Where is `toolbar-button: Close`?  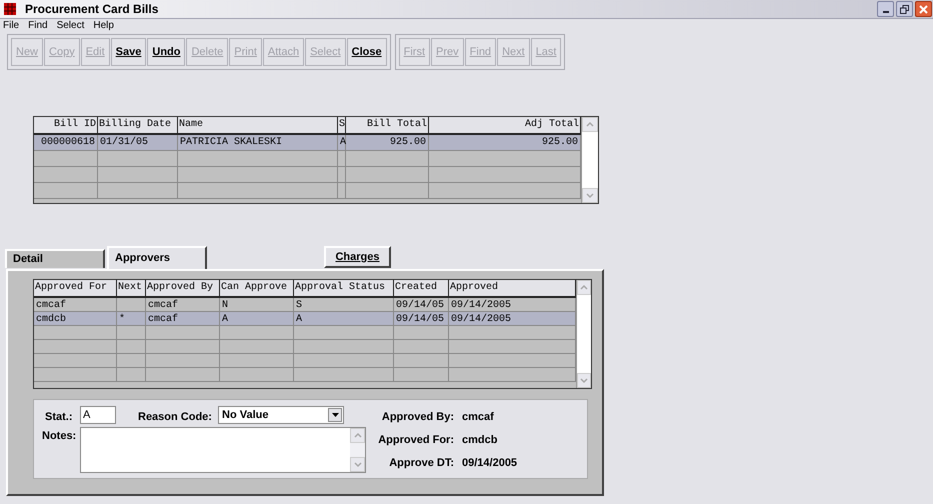
toolbar-button: Close is located at coordinates (366, 52).